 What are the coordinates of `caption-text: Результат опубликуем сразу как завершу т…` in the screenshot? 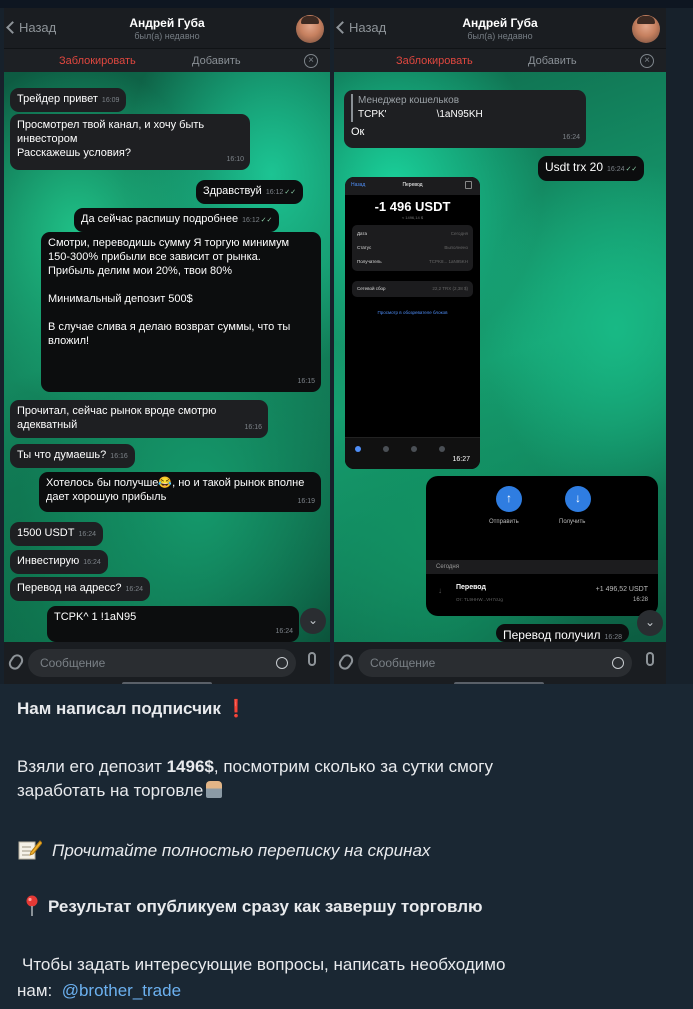 It's located at (265, 906).